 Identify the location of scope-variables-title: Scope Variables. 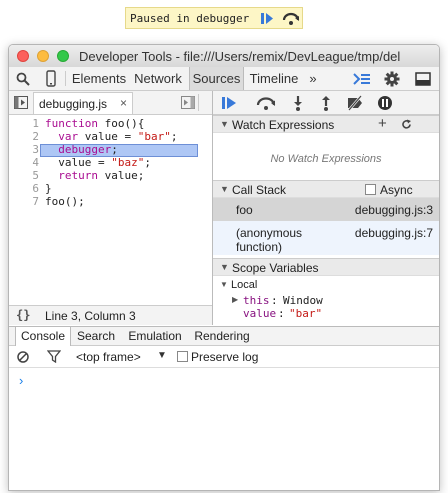
(275, 268).